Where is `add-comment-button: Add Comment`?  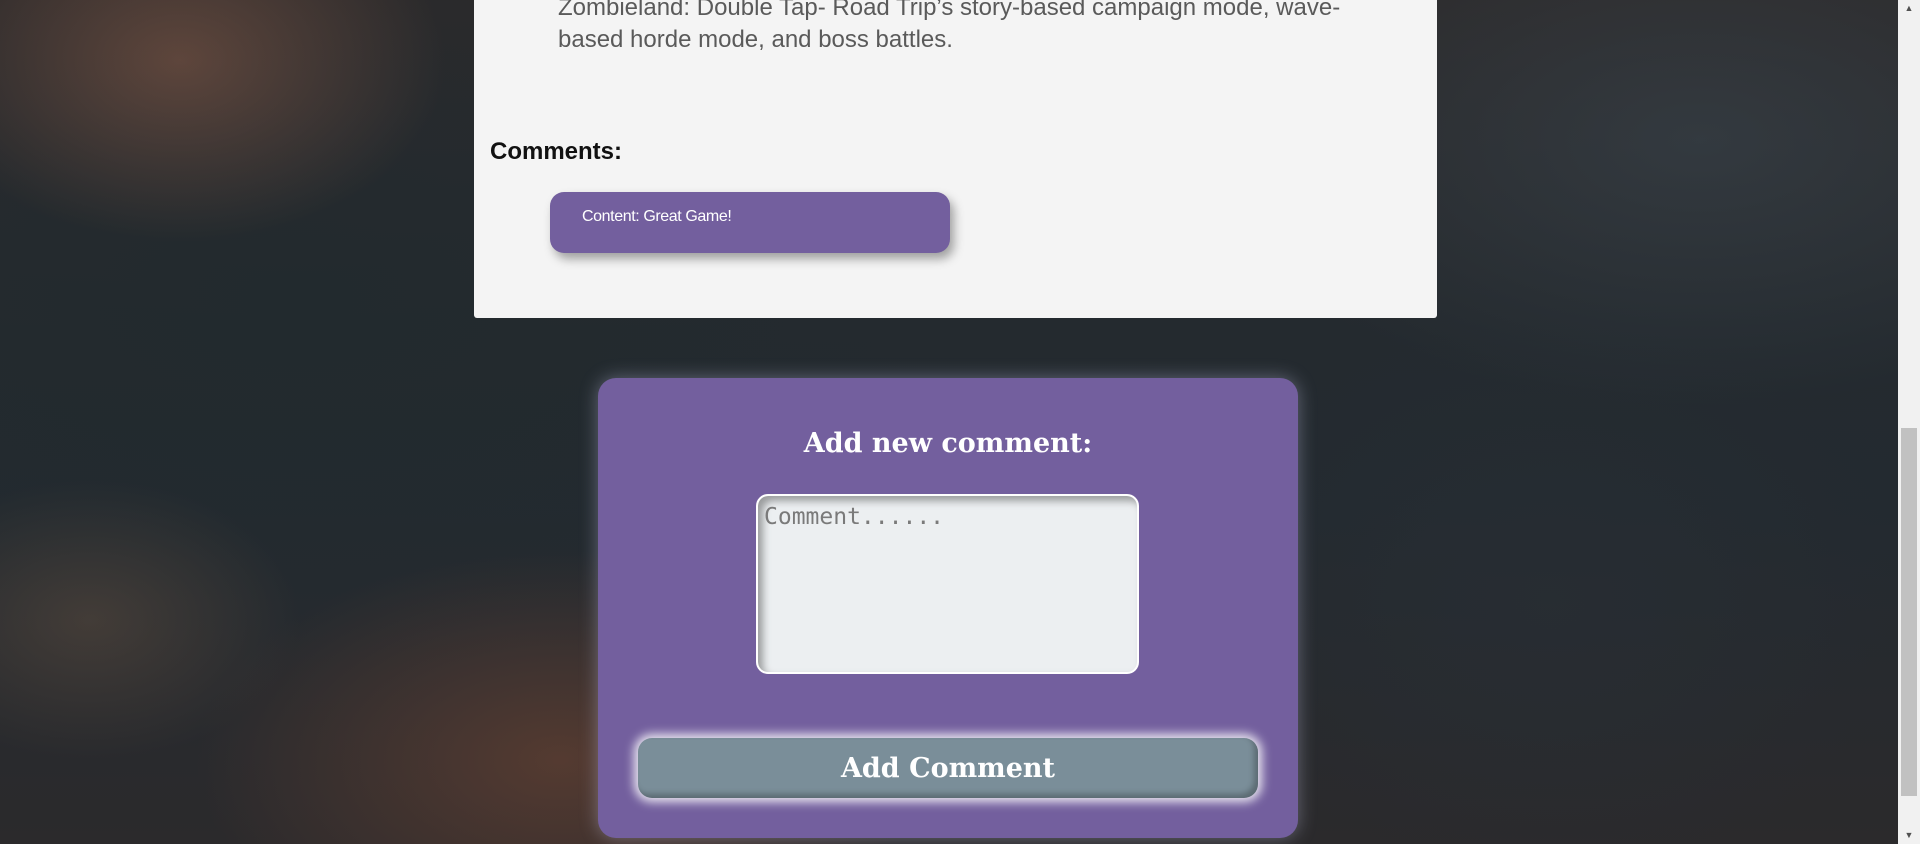 add-comment-button: Add Comment is located at coordinates (948, 768).